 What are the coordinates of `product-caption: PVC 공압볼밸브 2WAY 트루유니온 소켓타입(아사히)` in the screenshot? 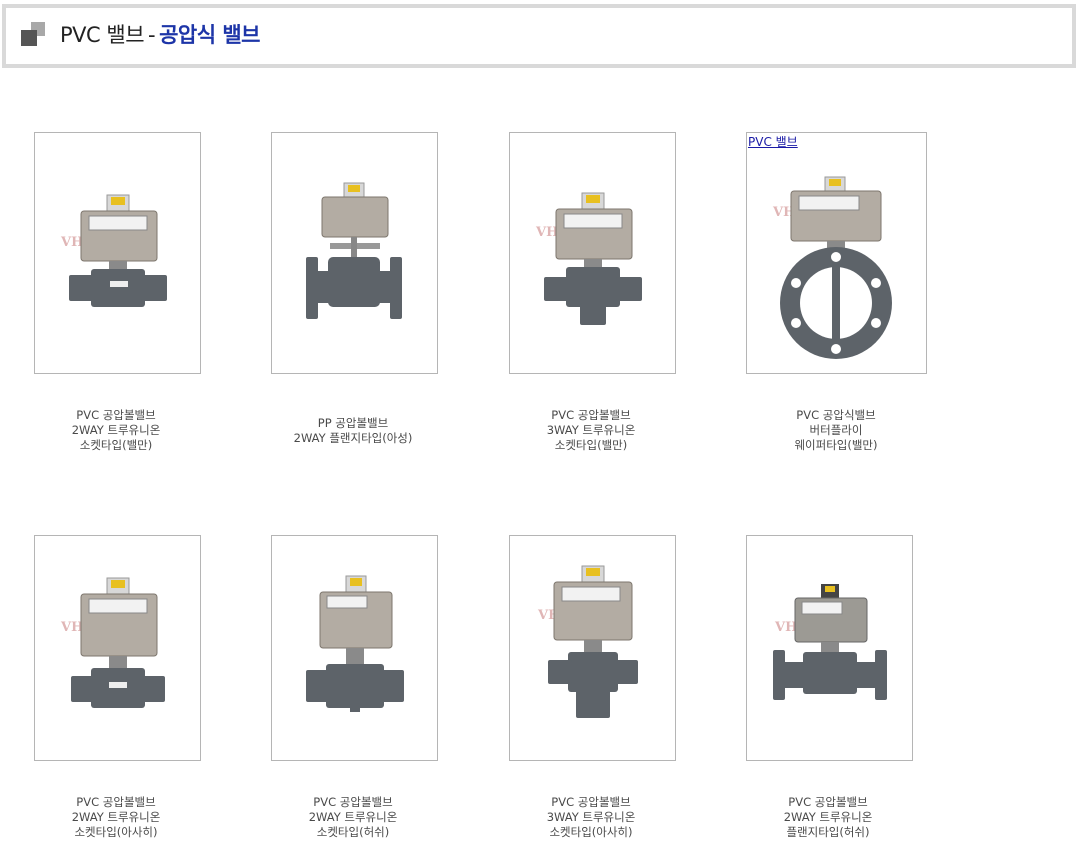 It's located at (116, 817).